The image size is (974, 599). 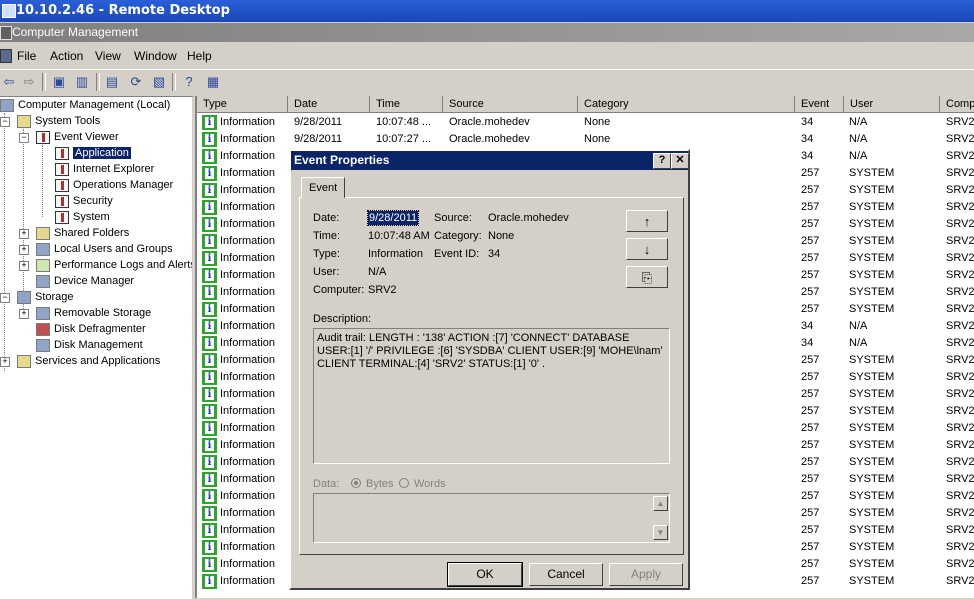 What do you see at coordinates (6, 33) in the screenshot?
I see `computer-management-icon` at bounding box center [6, 33].